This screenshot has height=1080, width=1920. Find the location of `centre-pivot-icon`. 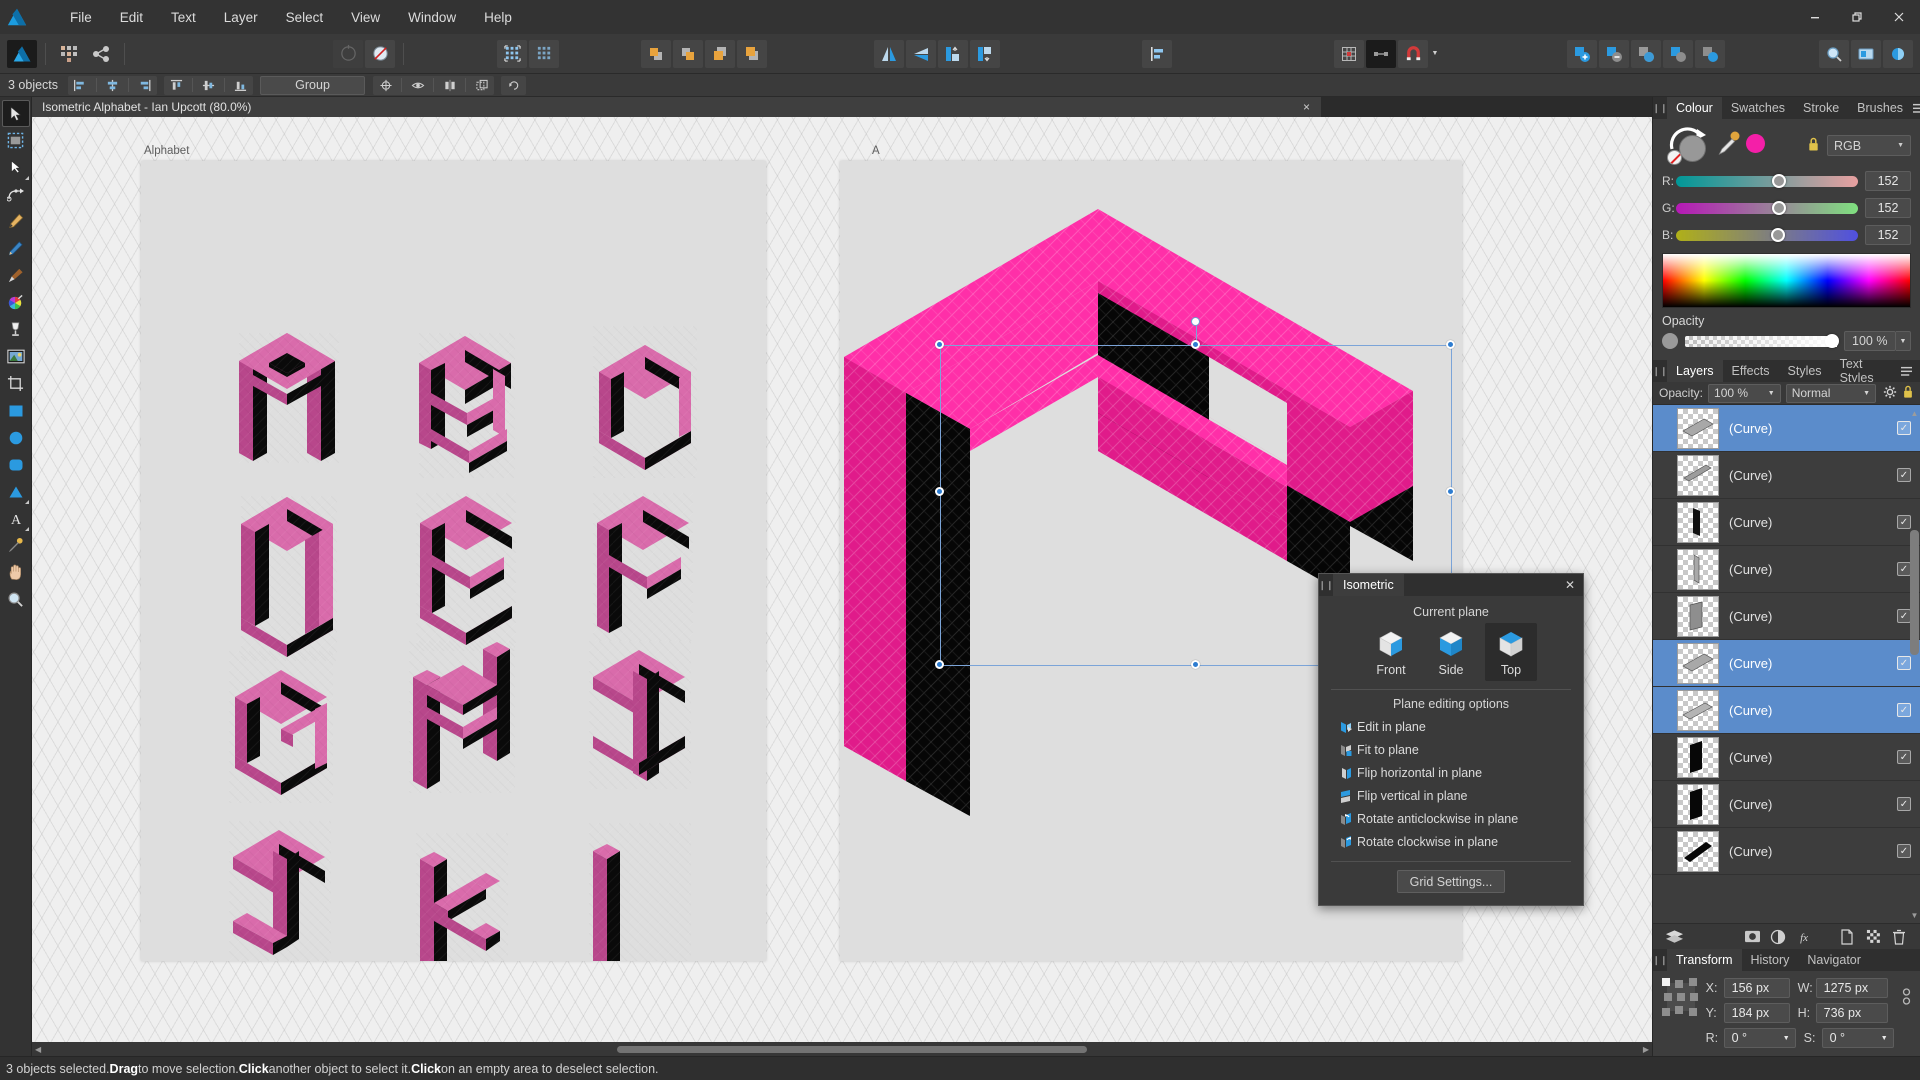

centre-pivot-icon is located at coordinates (385, 85).